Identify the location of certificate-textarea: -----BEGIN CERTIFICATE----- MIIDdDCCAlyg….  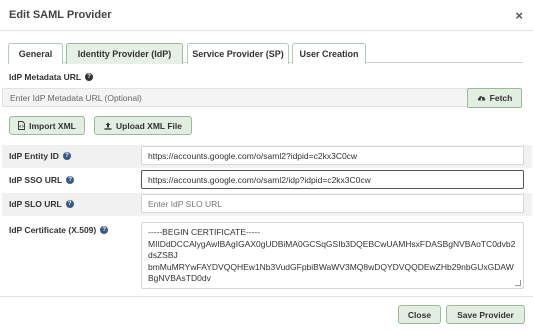
(332, 255).